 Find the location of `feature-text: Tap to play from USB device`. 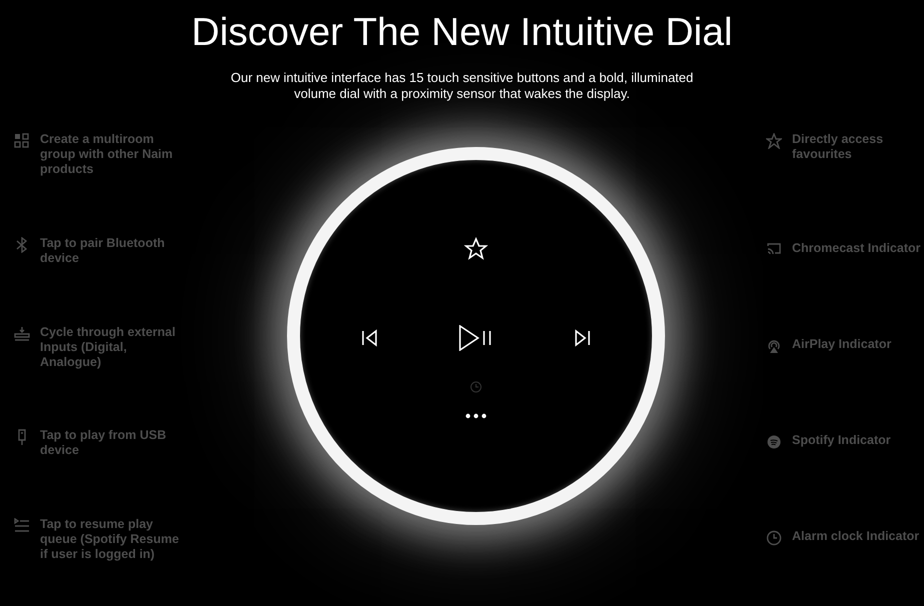

feature-text: Tap to play from USB device is located at coordinates (104, 443).